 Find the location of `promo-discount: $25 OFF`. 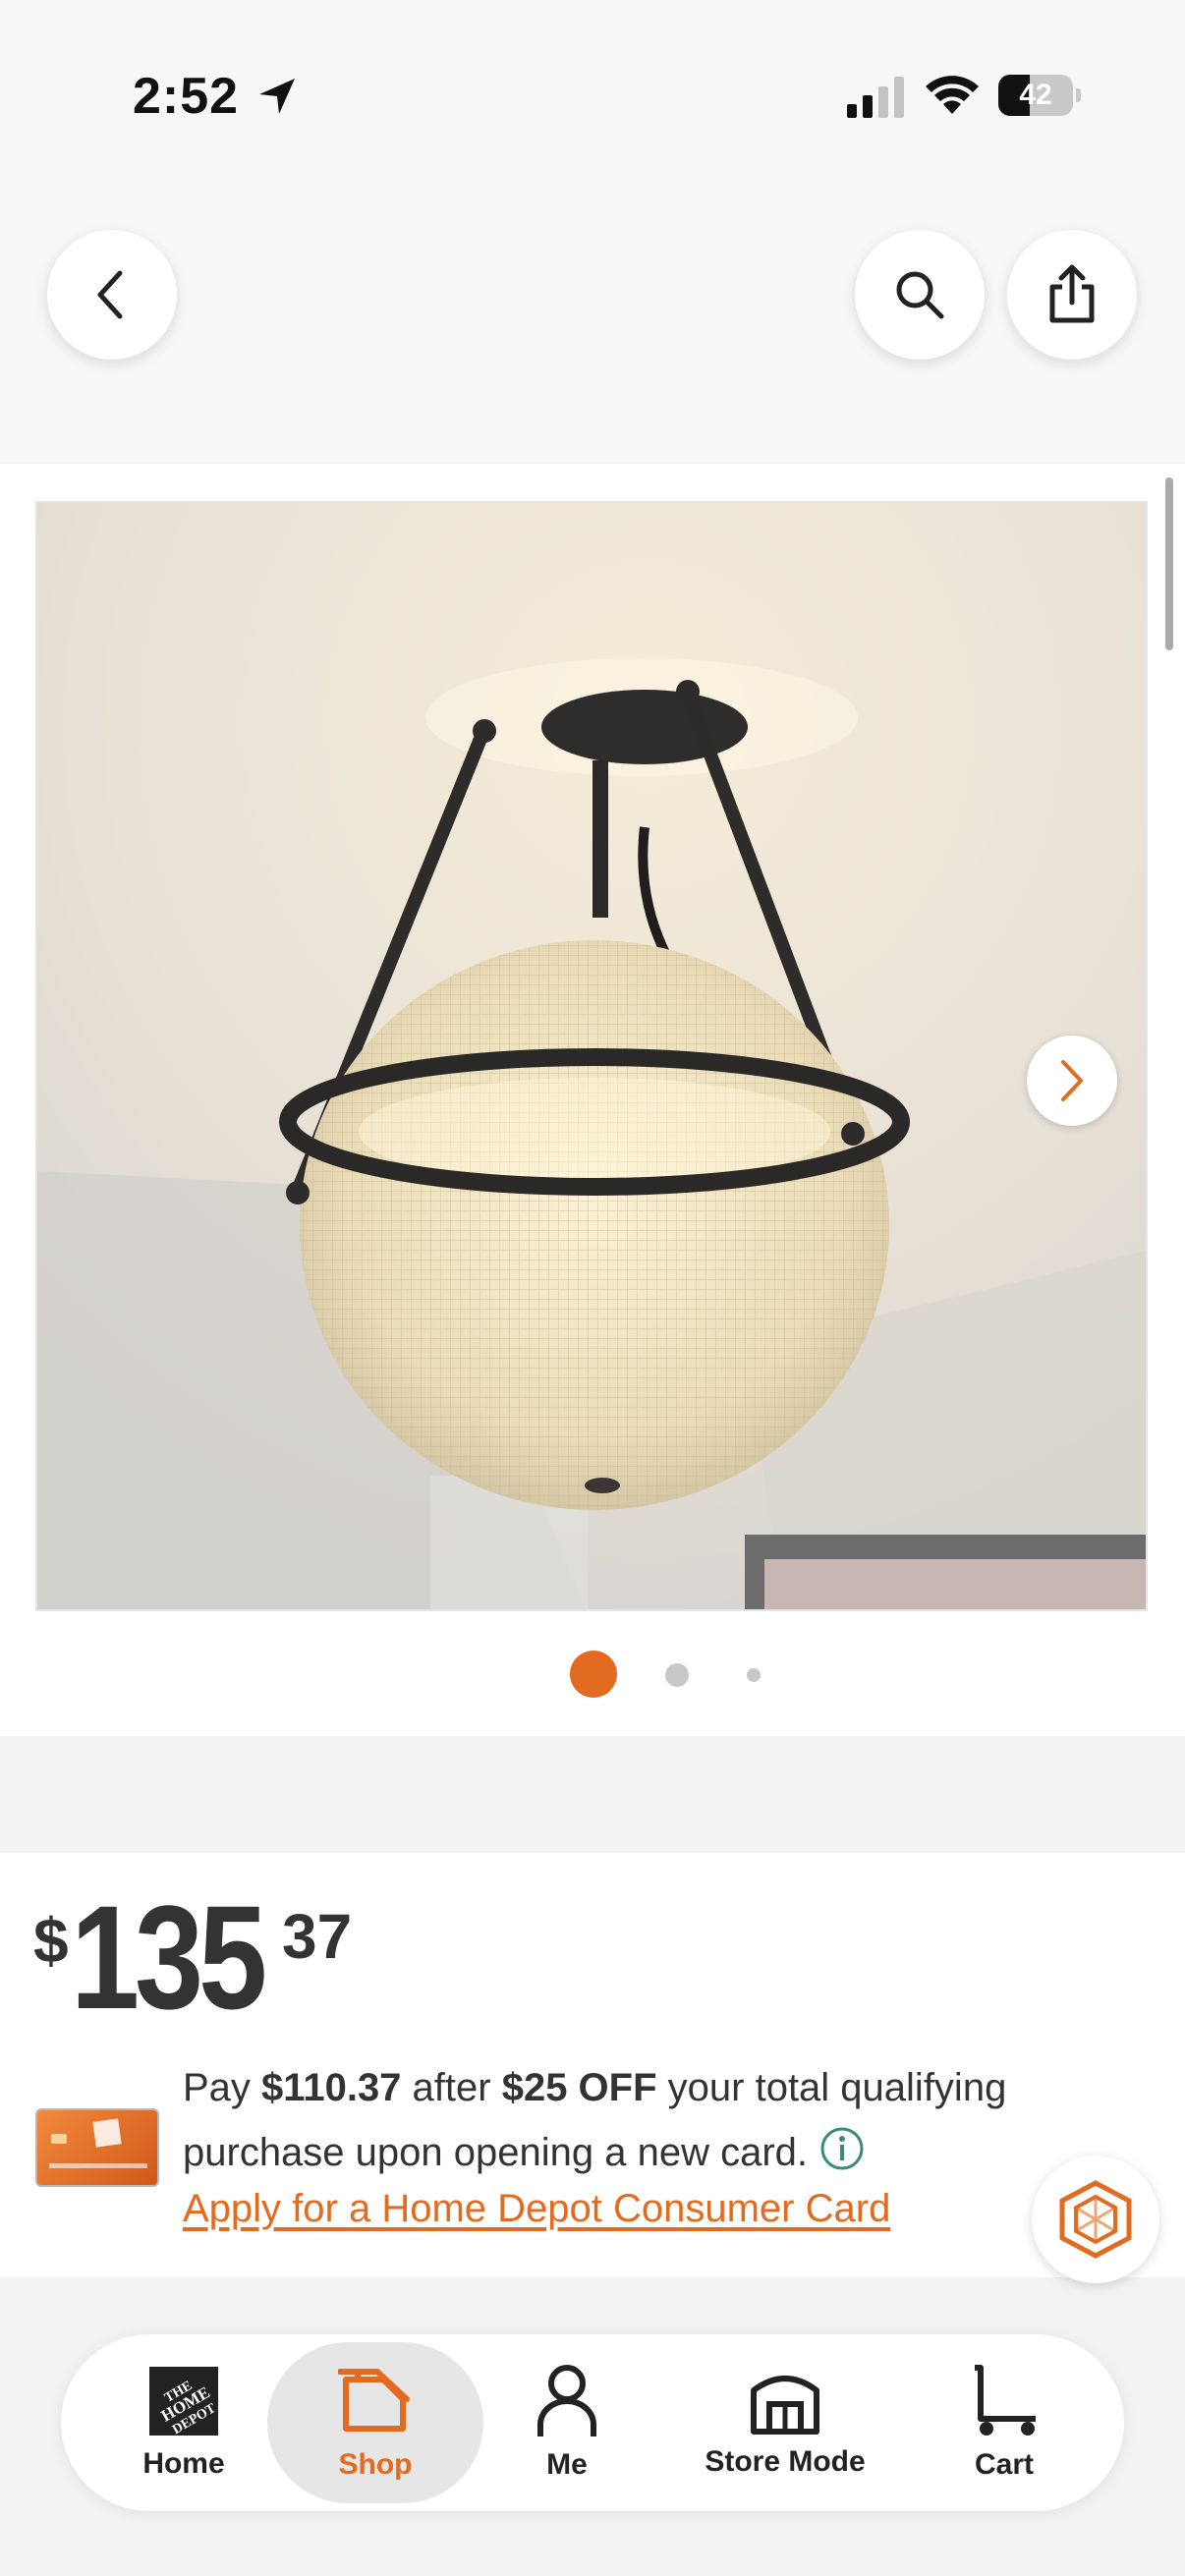

promo-discount: $25 OFF is located at coordinates (579, 2087).